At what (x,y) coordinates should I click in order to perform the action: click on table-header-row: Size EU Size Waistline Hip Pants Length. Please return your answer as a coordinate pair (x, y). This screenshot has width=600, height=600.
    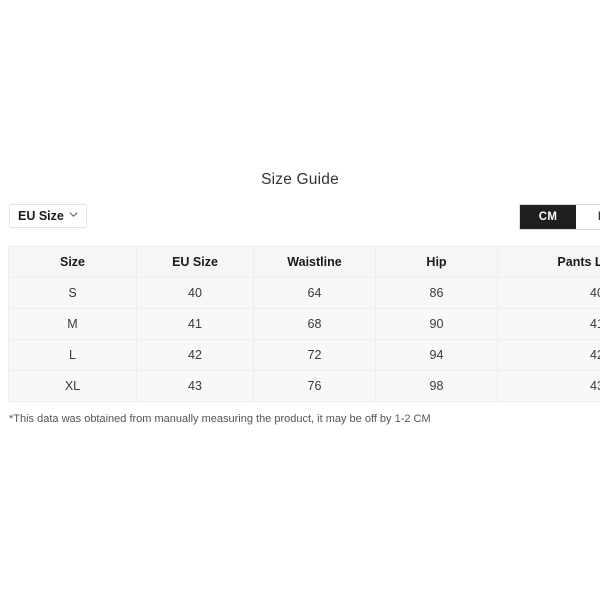
    Looking at the image, I should click on (304, 262).